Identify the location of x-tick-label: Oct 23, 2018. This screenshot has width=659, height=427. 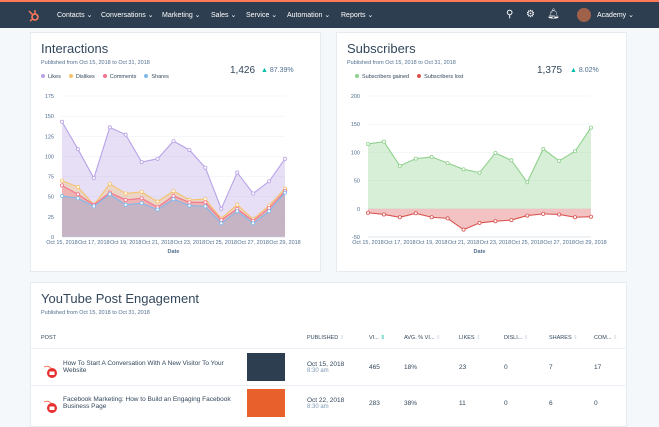
(190, 243).